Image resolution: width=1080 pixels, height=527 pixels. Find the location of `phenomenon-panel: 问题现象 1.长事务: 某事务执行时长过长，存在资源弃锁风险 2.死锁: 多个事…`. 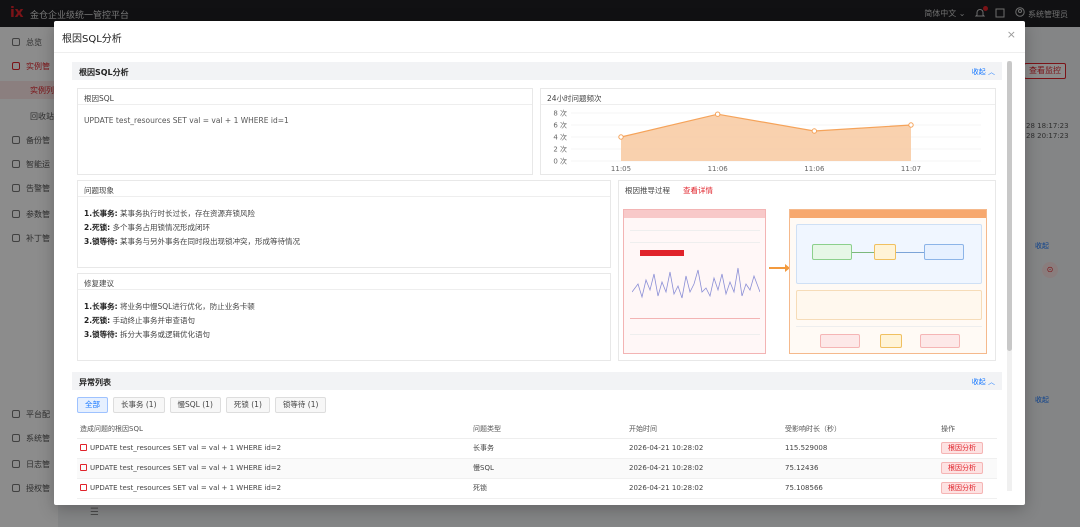

phenomenon-panel: 问题现象 1.长事务: 某事务执行时长过长，存在资源弃锁风险 2.死锁: 多个事… is located at coordinates (344, 224).